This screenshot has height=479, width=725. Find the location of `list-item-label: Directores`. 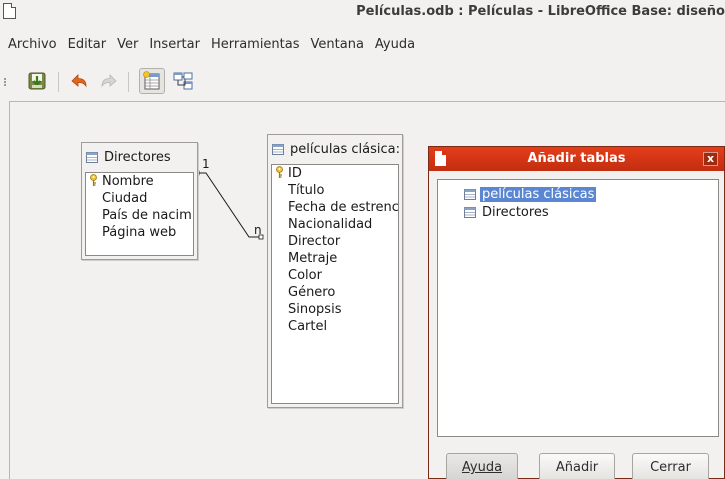

list-item-label: Directores is located at coordinates (515, 212).